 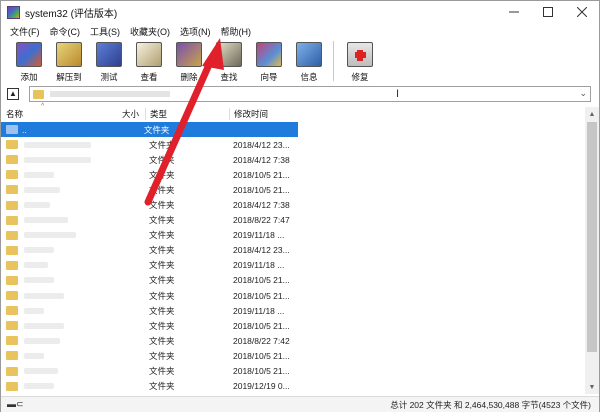 I want to click on delete-button: 删除, so click(x=189, y=61).